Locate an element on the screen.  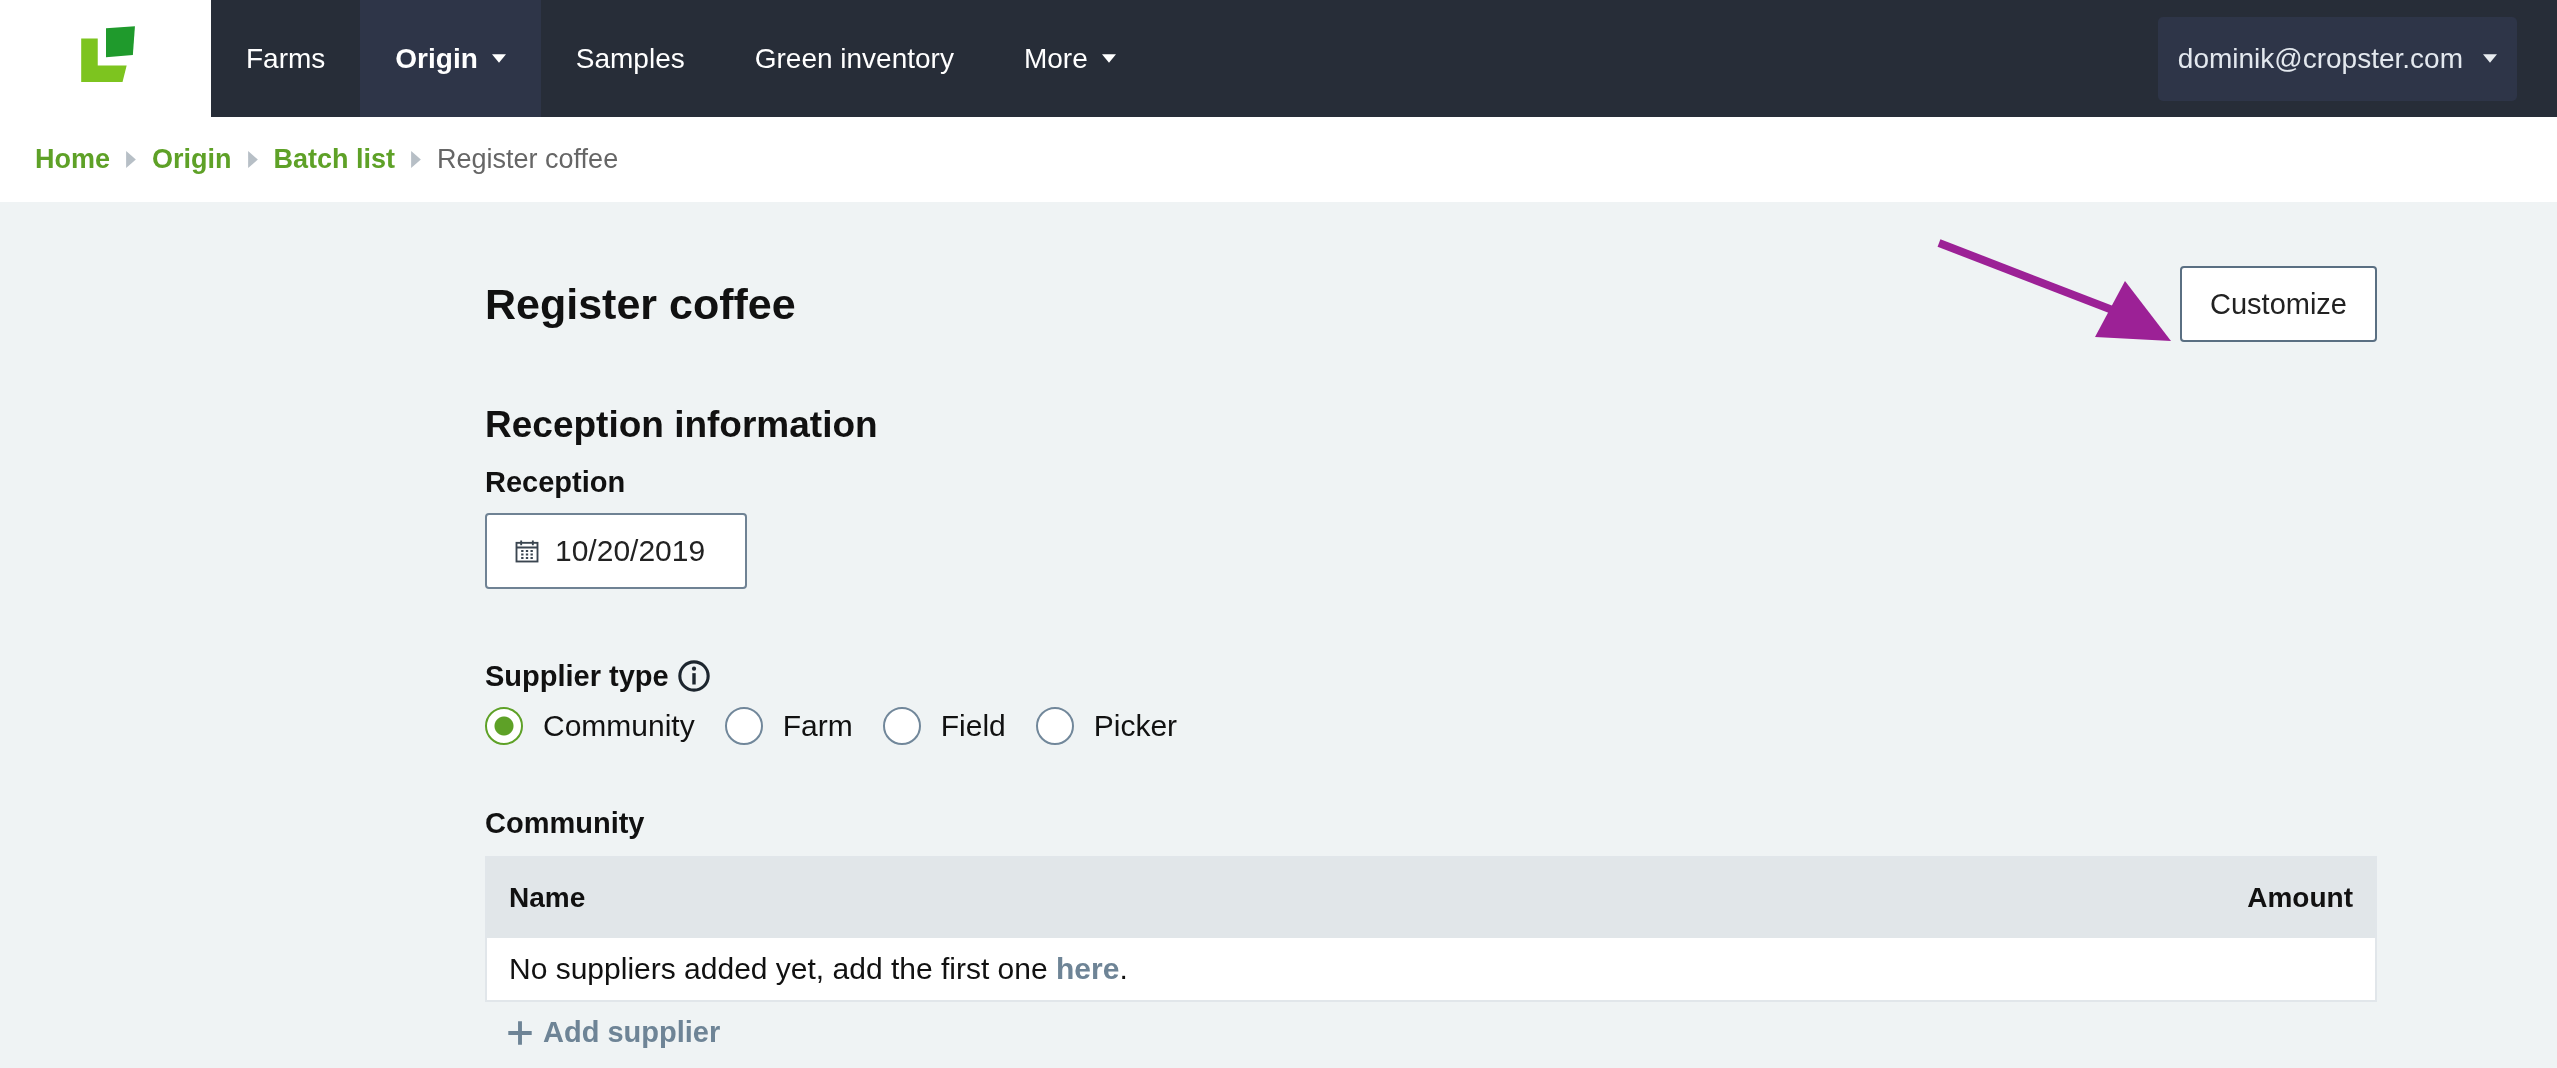
customize-button: Customize is located at coordinates (2278, 304).